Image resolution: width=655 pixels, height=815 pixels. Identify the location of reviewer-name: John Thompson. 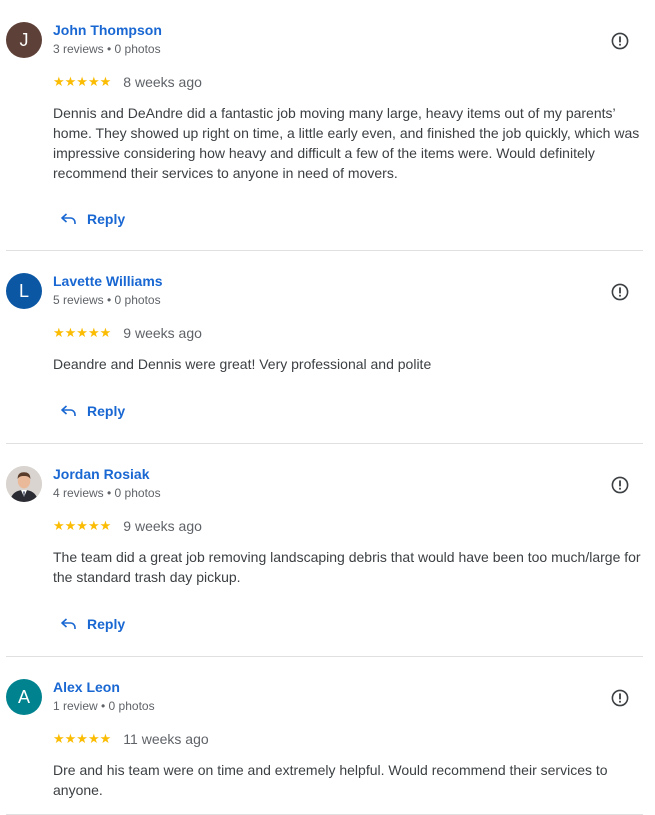
(107, 30).